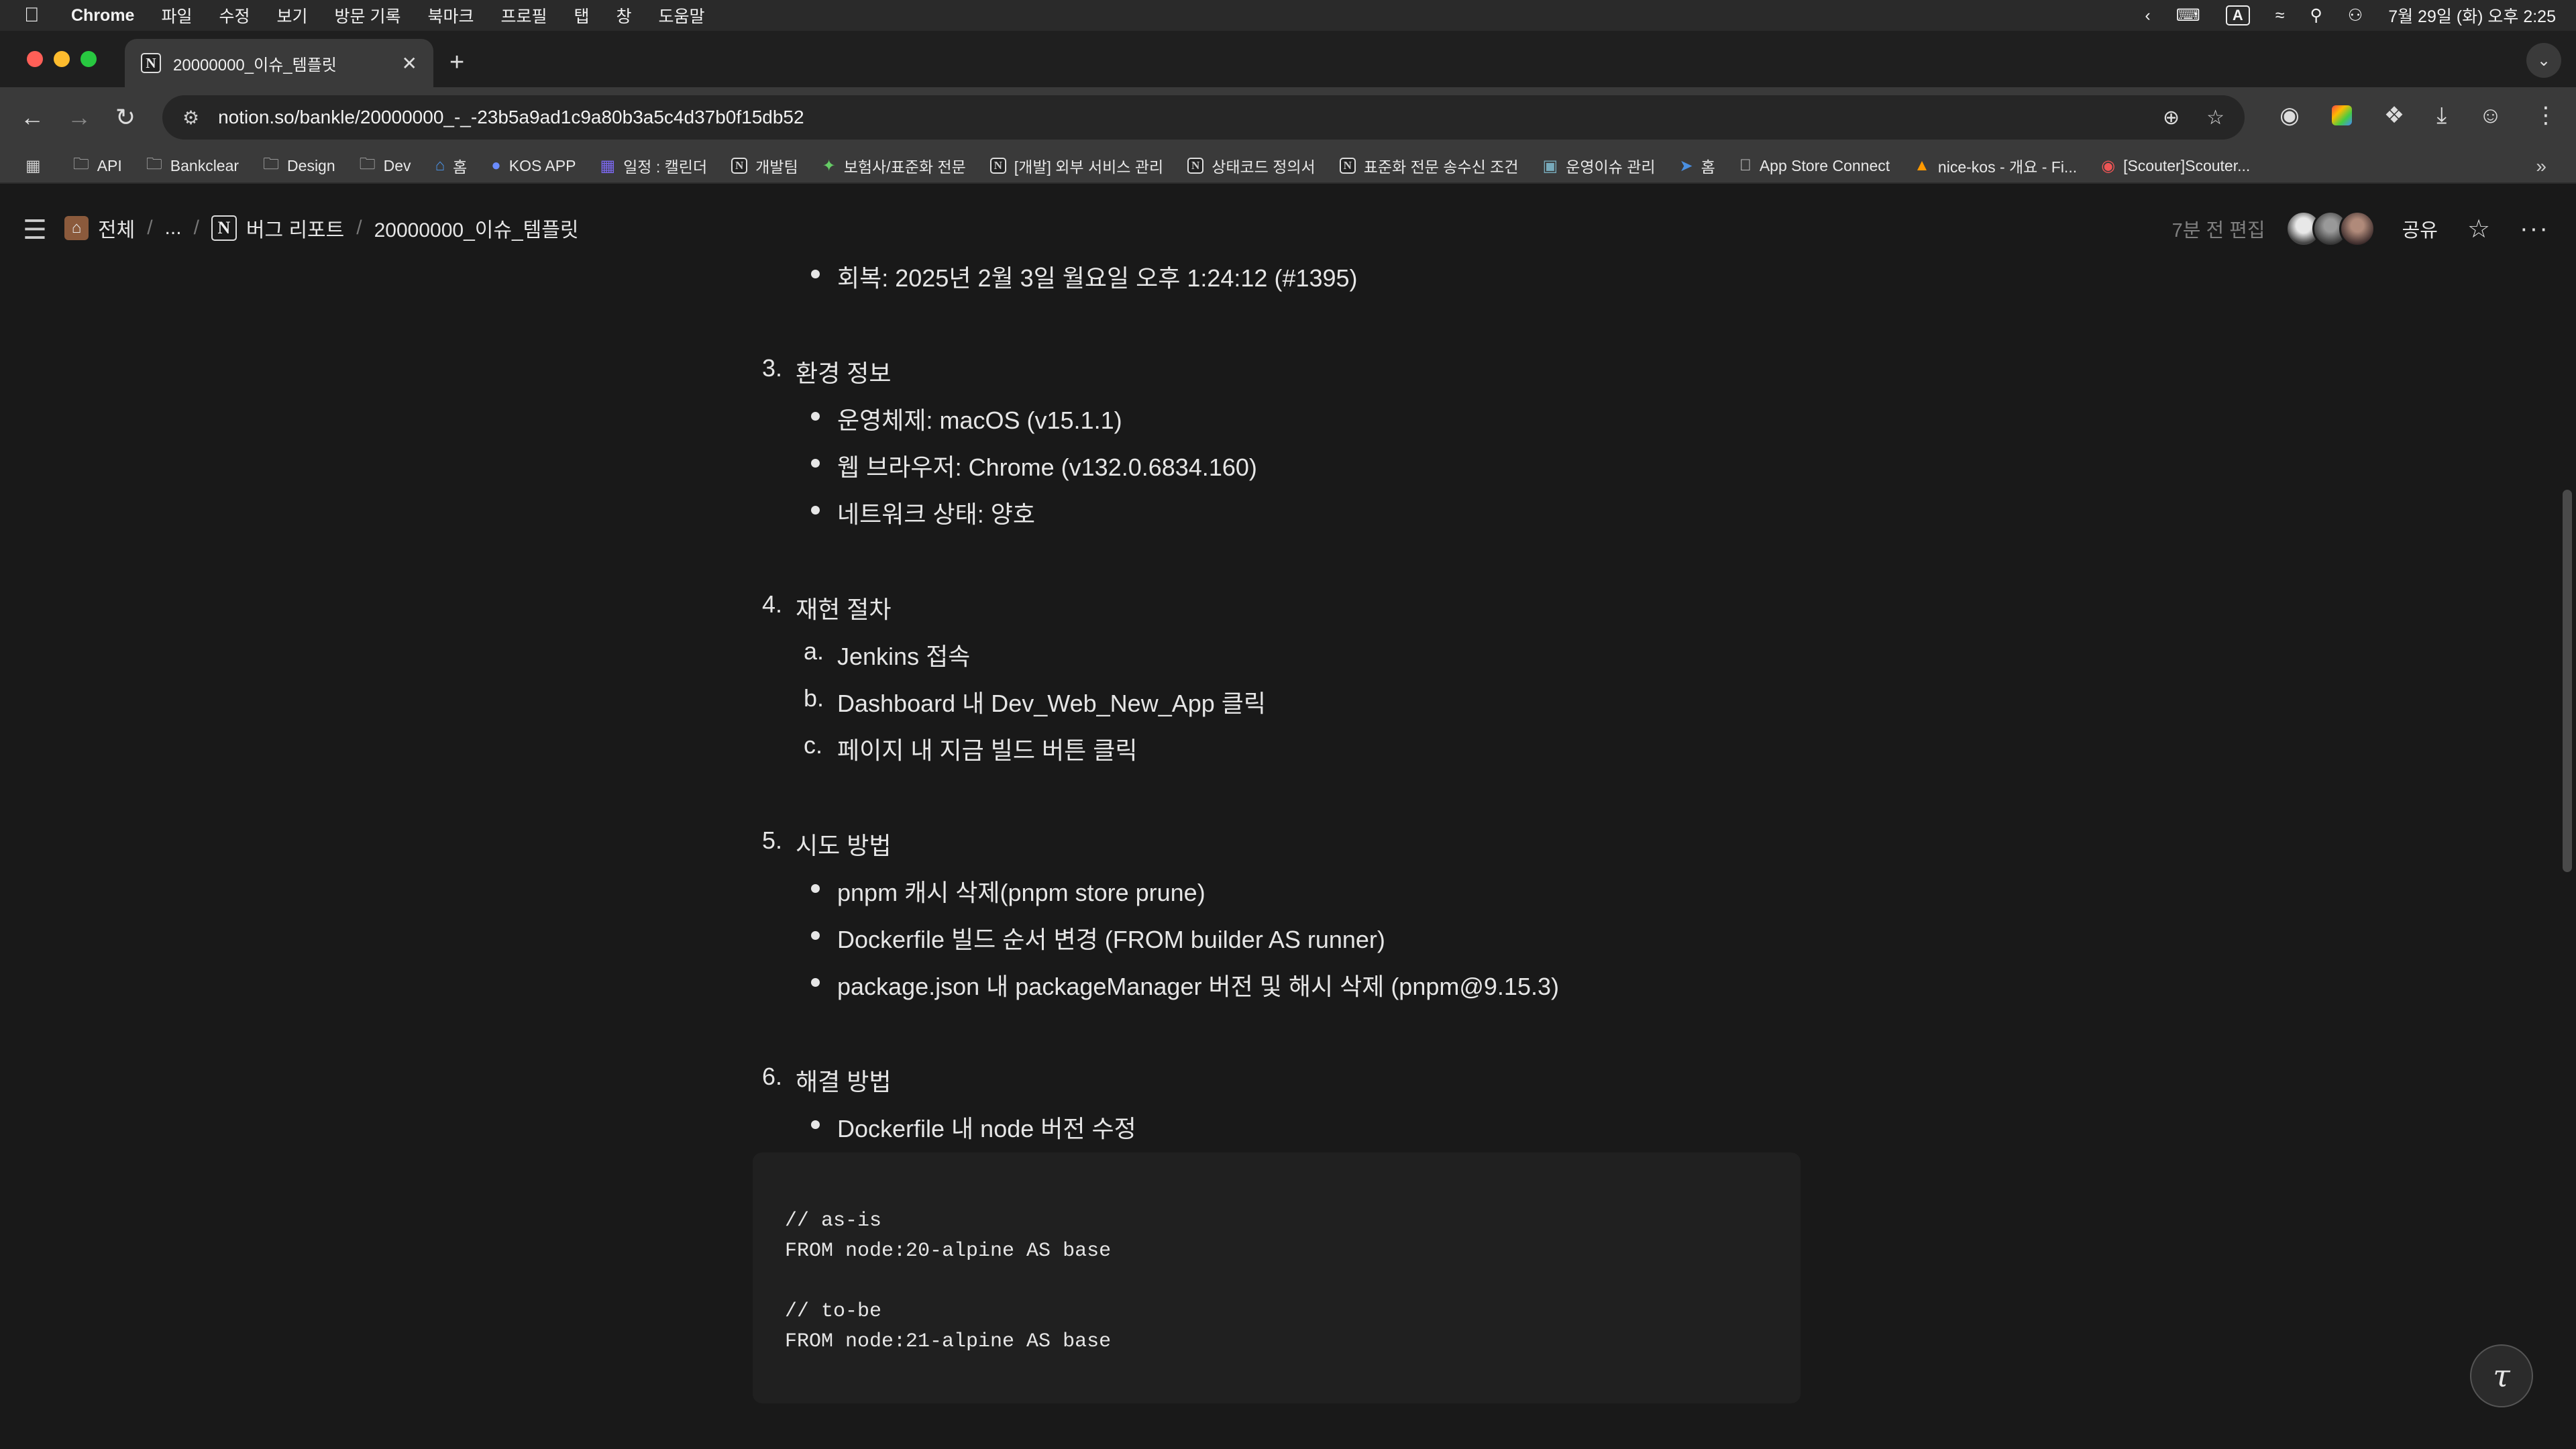 The height and width of the screenshot is (1449, 2576). What do you see at coordinates (2545, 115) in the screenshot?
I see `chrome-menu-icon: ⋮` at bounding box center [2545, 115].